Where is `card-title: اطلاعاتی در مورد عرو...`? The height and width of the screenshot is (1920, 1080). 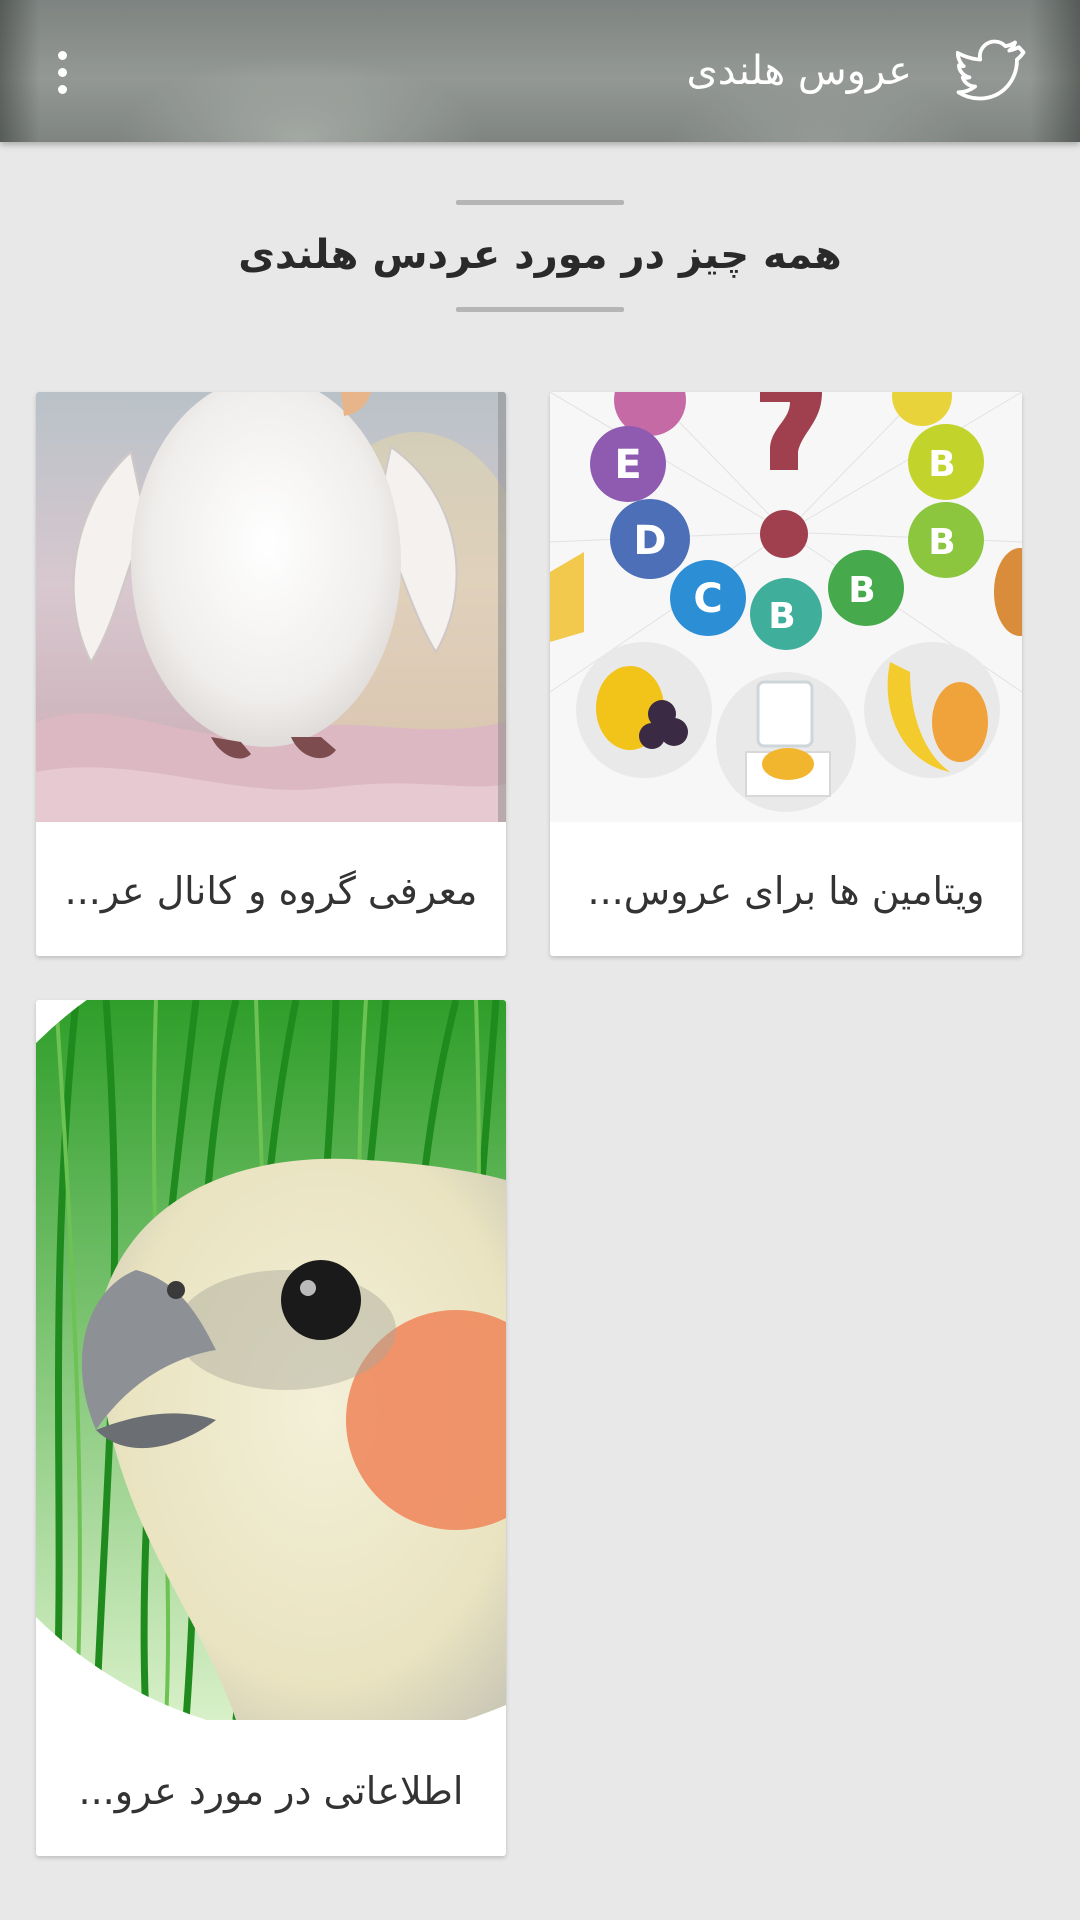 card-title: اطلاعاتی در مورد عرو... is located at coordinates (271, 1791).